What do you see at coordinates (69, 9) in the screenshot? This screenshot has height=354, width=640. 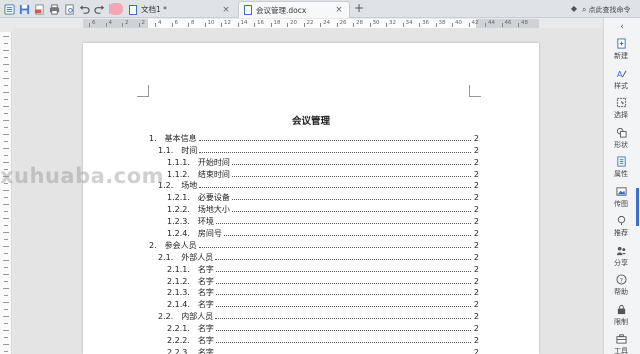 I see `print-preview-icon` at bounding box center [69, 9].